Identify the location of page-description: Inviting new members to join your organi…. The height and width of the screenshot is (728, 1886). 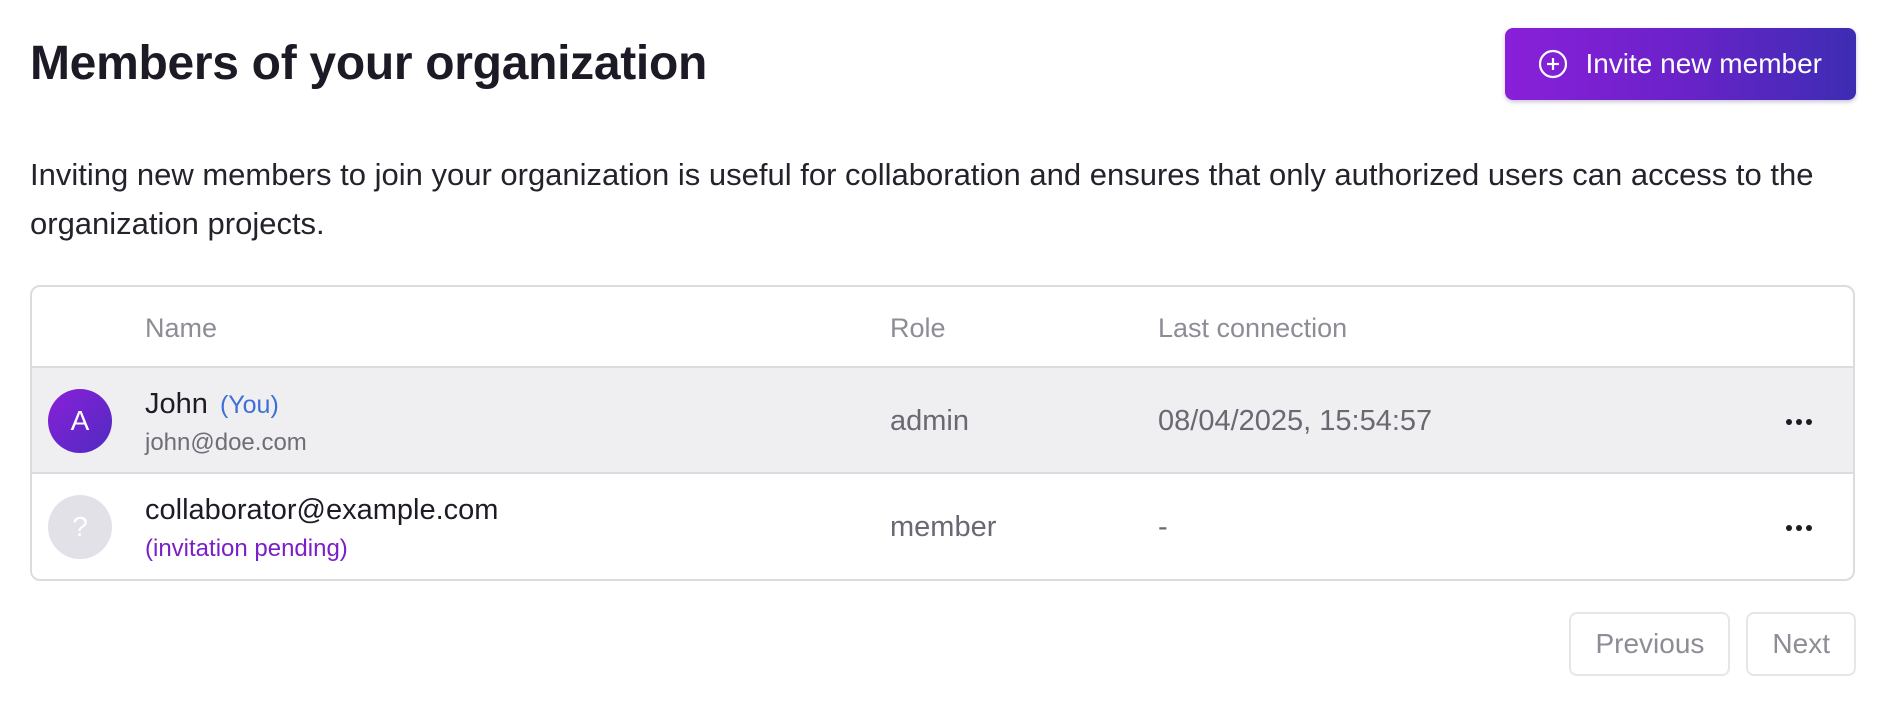
(922, 199).